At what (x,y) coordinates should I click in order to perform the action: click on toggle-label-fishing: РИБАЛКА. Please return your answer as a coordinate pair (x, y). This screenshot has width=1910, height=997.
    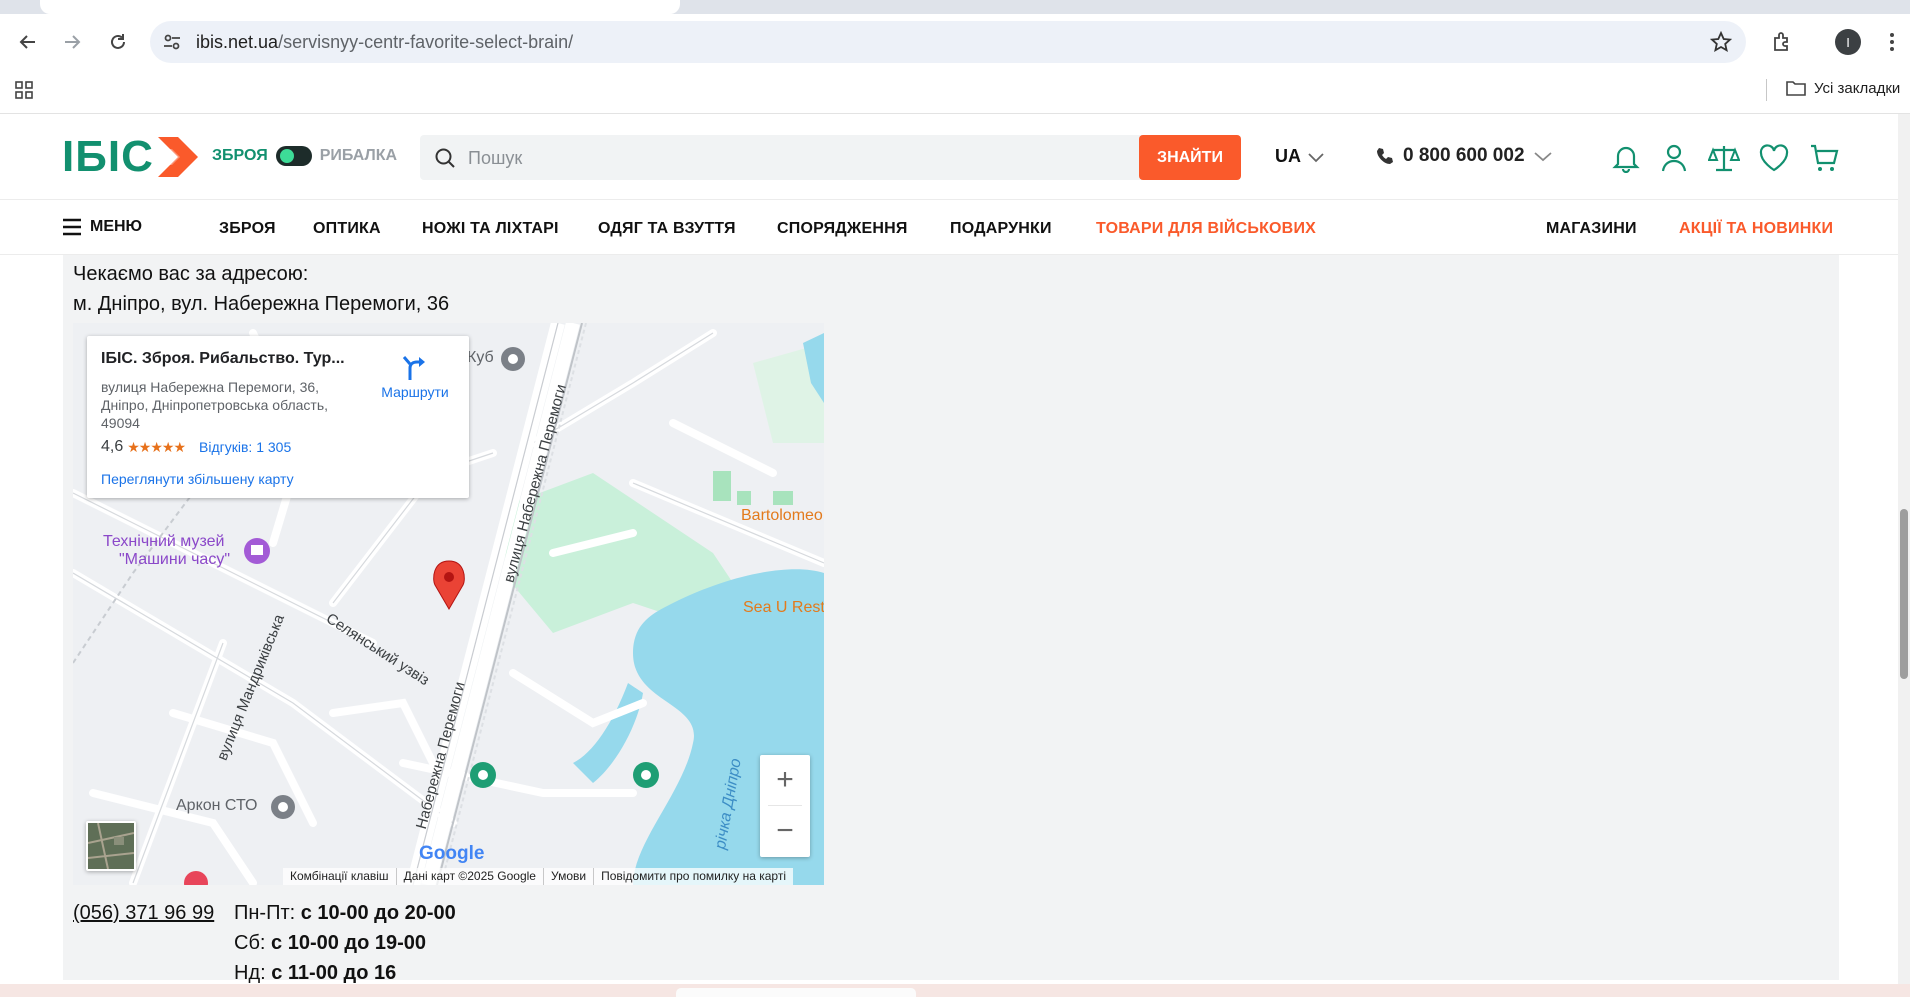
    Looking at the image, I should click on (358, 156).